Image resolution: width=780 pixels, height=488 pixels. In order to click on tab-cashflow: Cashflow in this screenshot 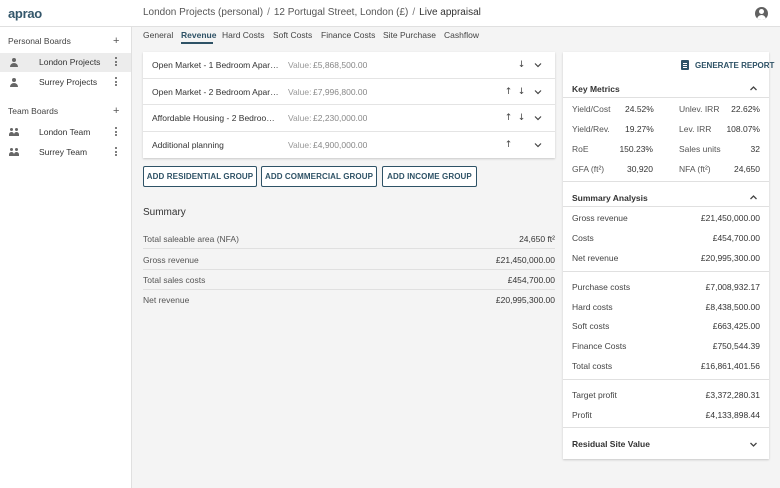, I will do `click(461, 35)`.